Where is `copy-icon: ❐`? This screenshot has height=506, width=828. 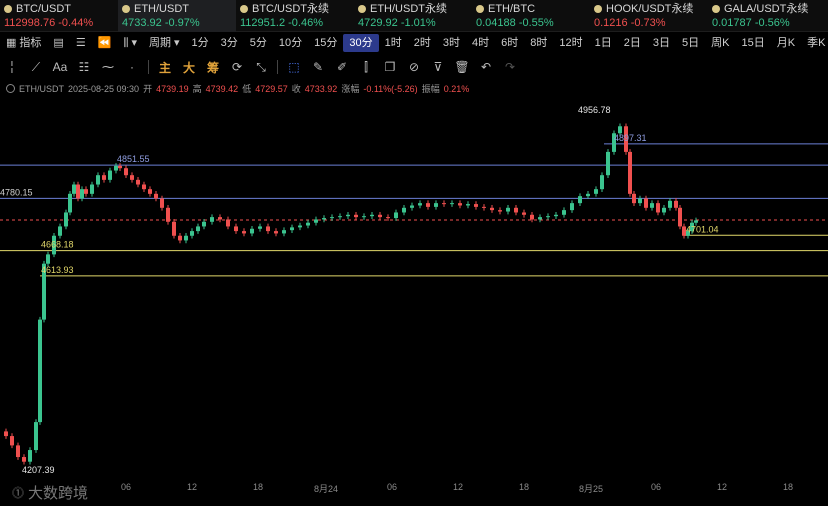
copy-icon: ❐ is located at coordinates (390, 67).